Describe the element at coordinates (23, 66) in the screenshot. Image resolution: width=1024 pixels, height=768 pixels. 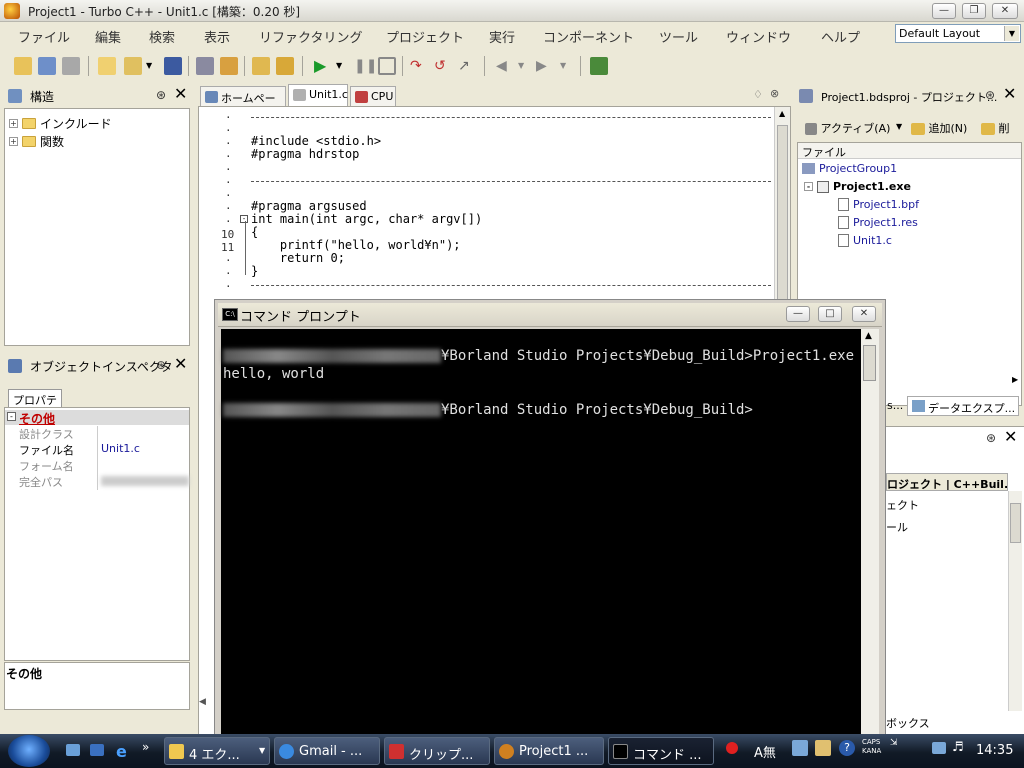
I see `new-items-icon` at that location.